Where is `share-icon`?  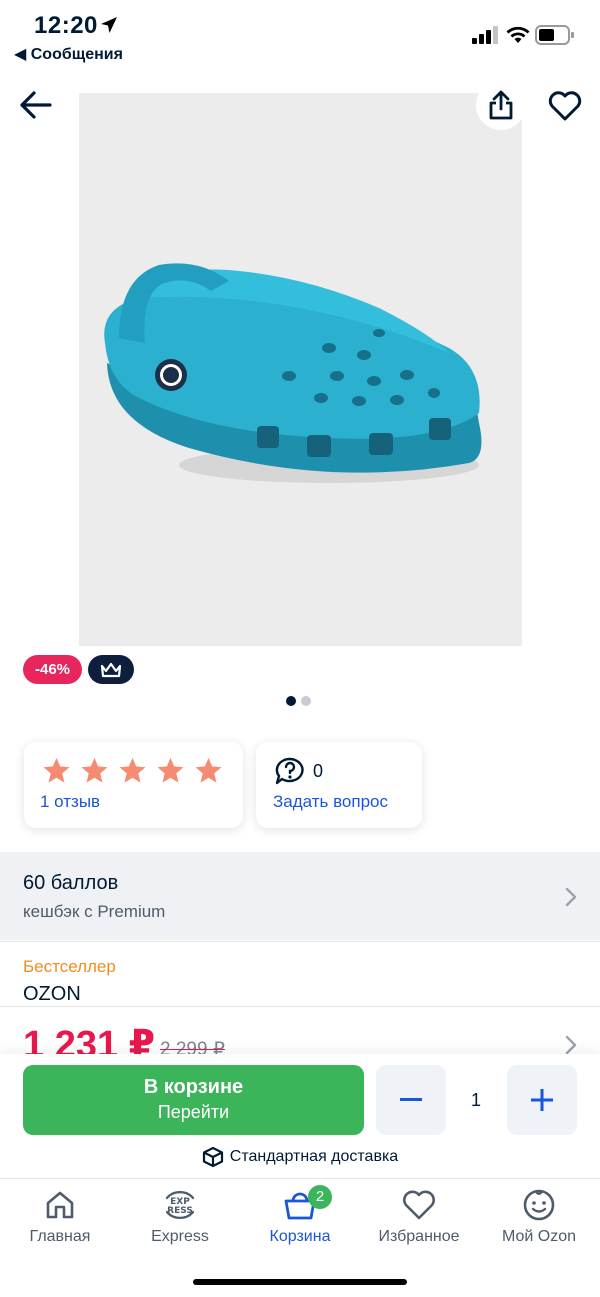 share-icon is located at coordinates (501, 105).